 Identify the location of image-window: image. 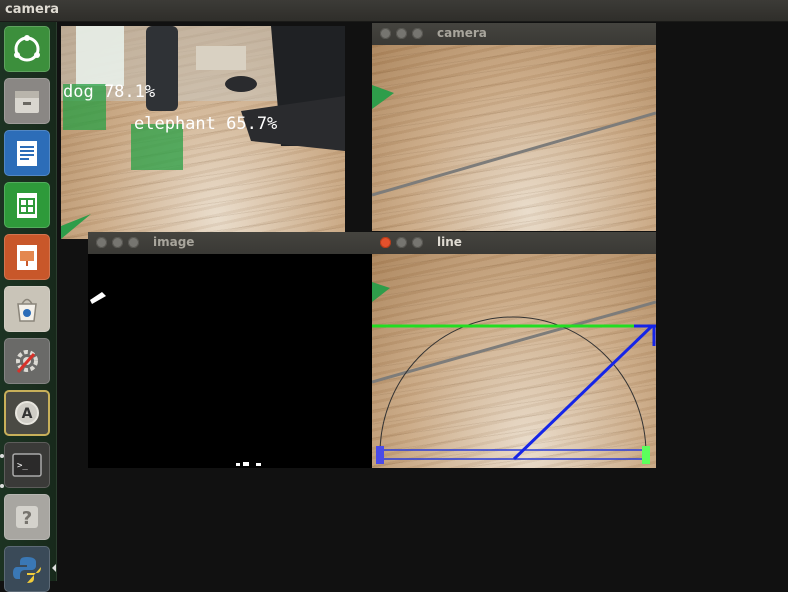
(230, 350).